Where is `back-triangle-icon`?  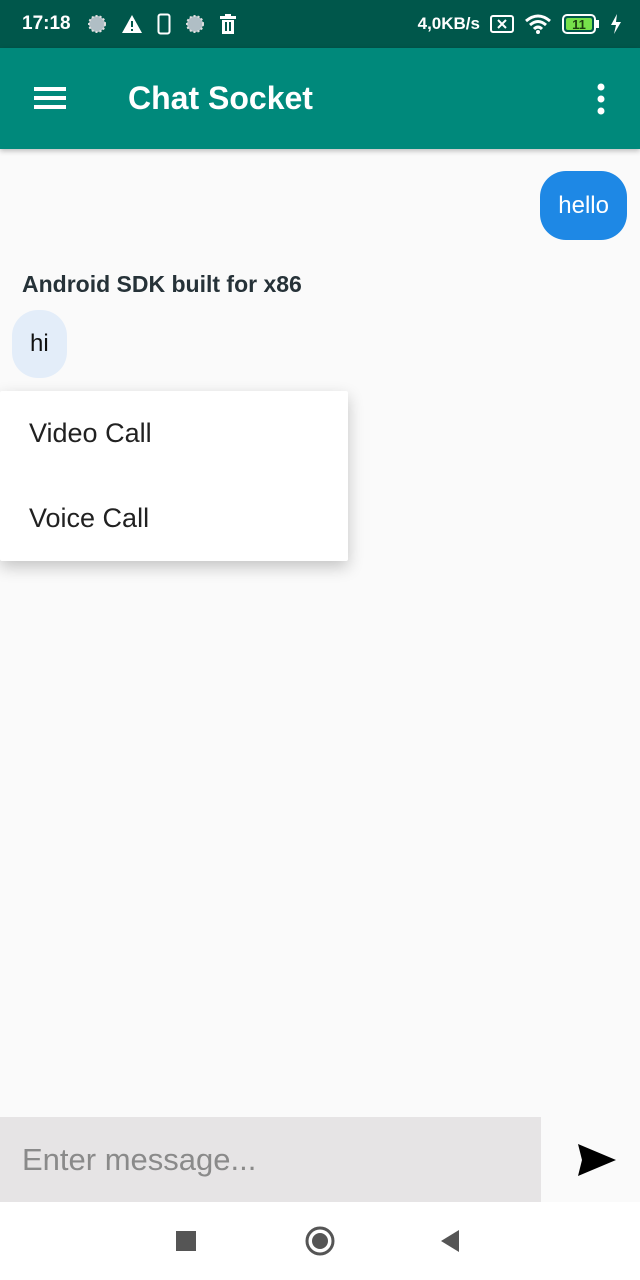
back-triangle-icon is located at coordinates (450, 1241).